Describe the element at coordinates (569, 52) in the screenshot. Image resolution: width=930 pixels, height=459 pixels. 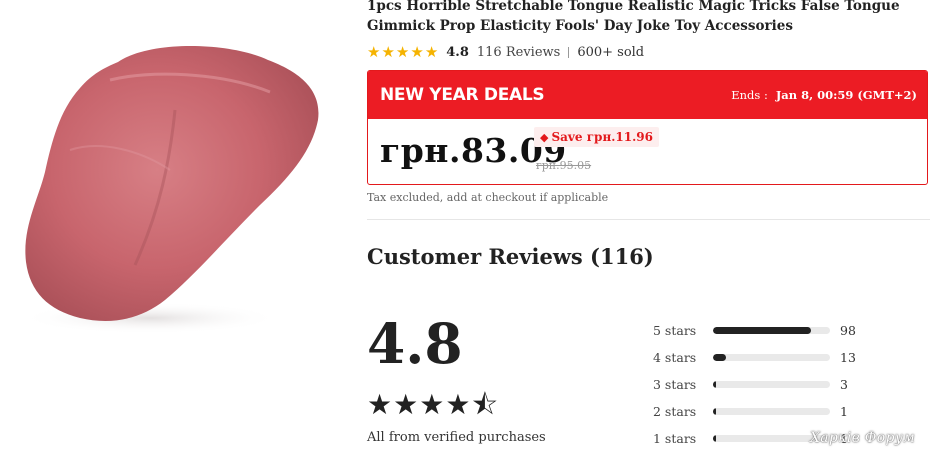
I see `divider` at that location.